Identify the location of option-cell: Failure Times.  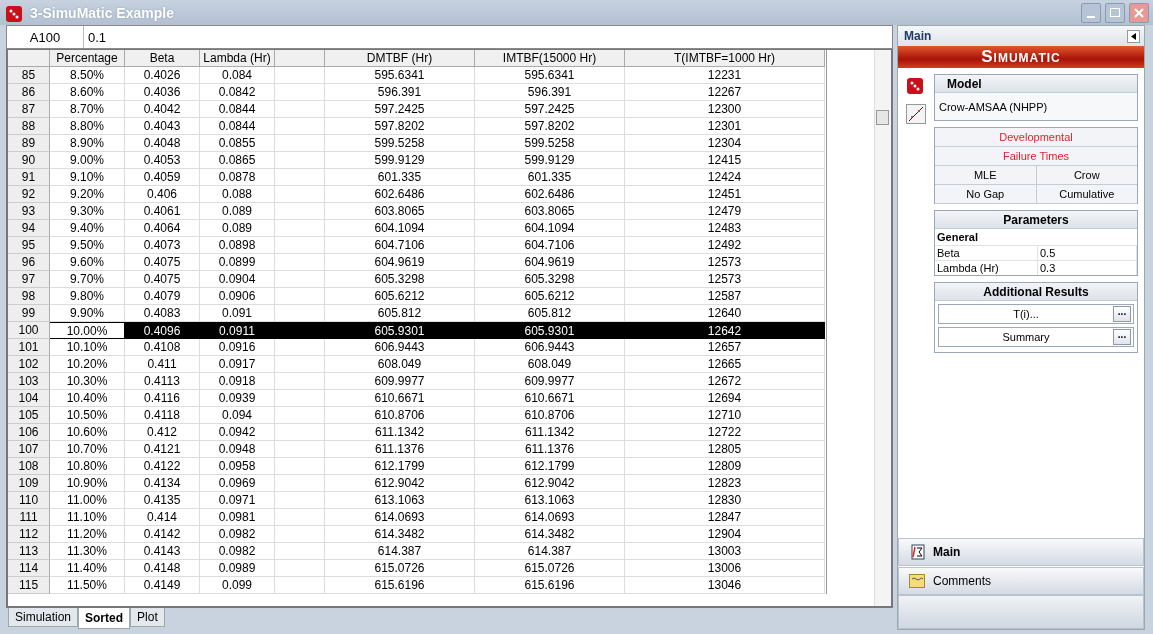
(1036, 156).